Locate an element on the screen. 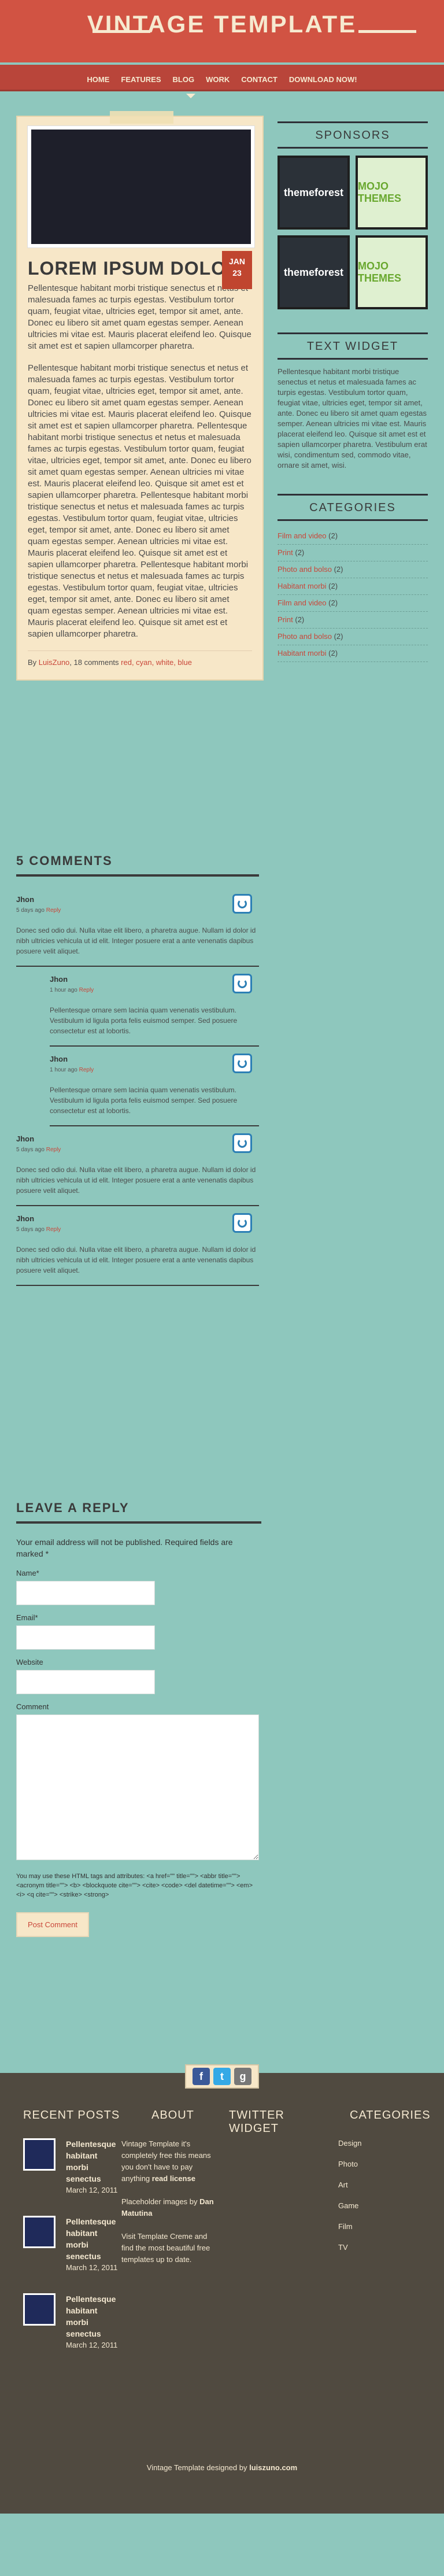 Image resolution: width=444 pixels, height=2576 pixels. date-month: JAN is located at coordinates (236, 261).